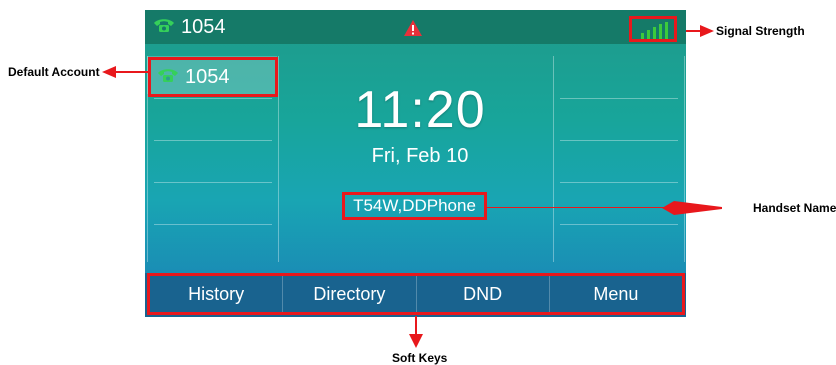  What do you see at coordinates (579, 207) in the screenshot?
I see `handset-name-arrow-line` at bounding box center [579, 207].